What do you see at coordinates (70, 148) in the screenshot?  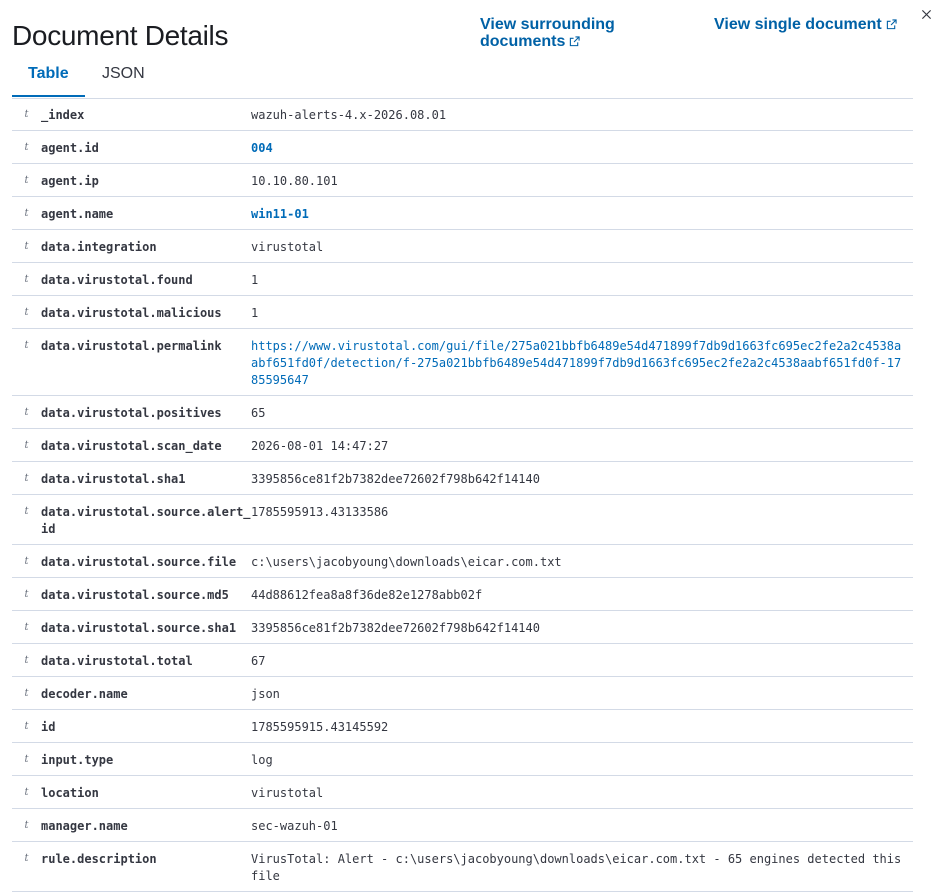 I see `field-name: agent.id` at bounding box center [70, 148].